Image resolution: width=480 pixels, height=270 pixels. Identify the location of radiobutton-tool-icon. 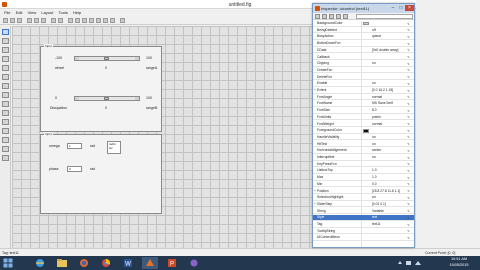
(5, 59).